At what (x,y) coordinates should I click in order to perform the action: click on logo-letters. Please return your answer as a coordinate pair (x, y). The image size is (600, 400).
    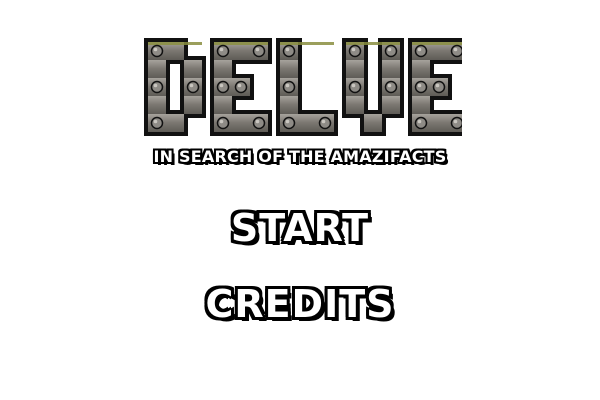
    Looking at the image, I should click on (303, 87).